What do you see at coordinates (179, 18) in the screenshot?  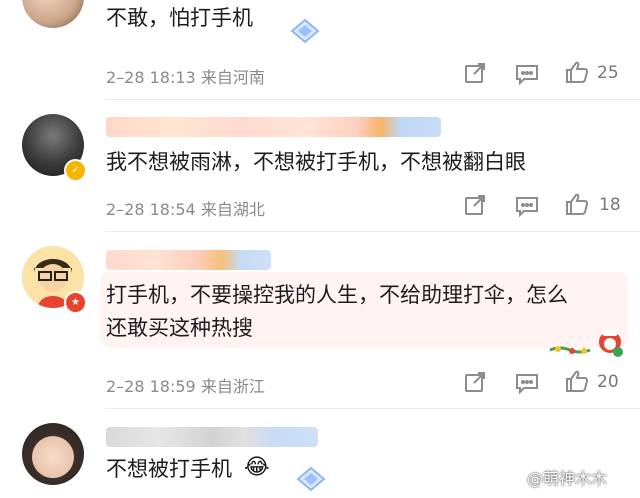 I see `comment-text: 不敢，怕打手机` at bounding box center [179, 18].